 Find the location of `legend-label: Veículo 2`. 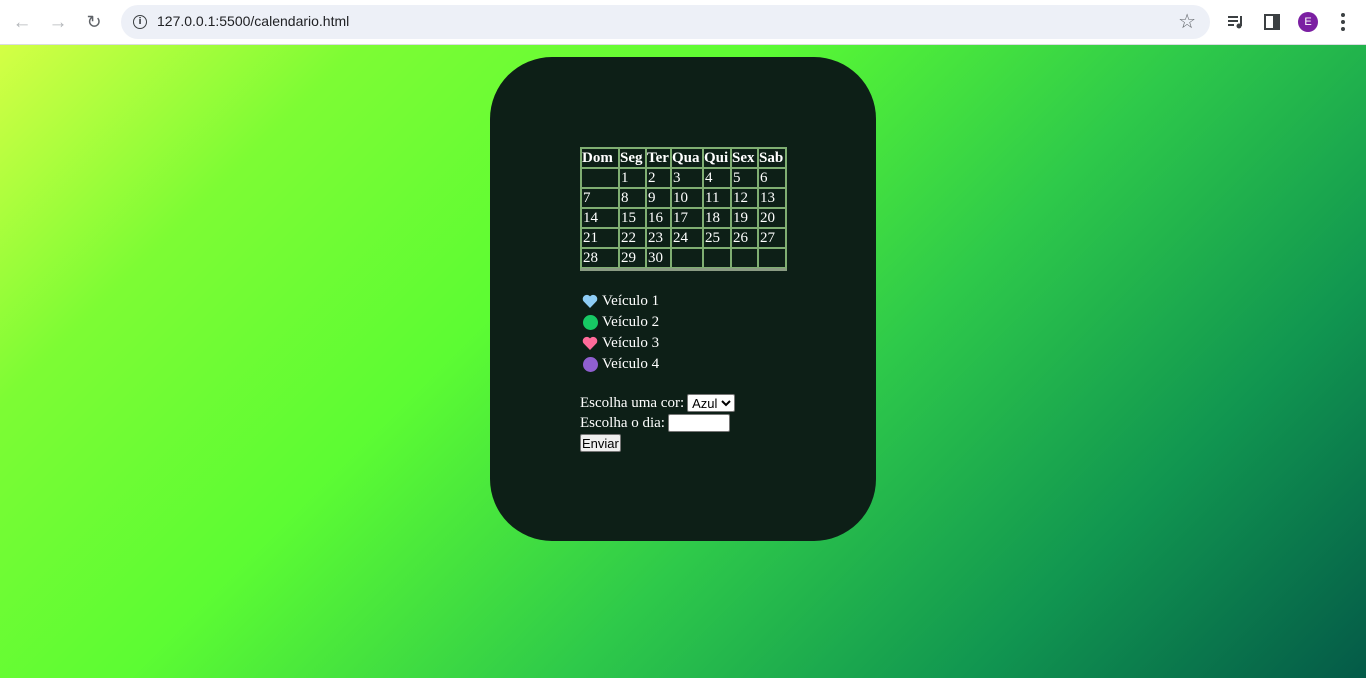

legend-label: Veículo 2 is located at coordinates (631, 322).